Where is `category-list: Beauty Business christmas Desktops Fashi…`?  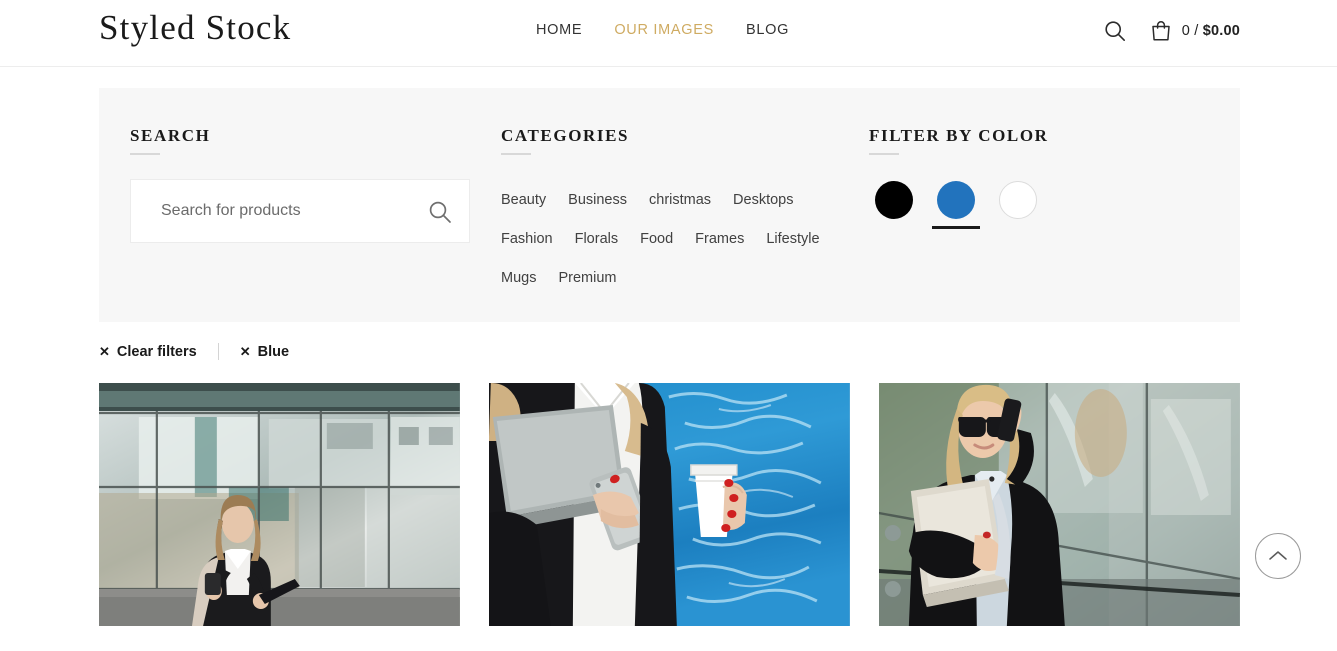
category-list: Beauty Business christmas Desktops Fashi… is located at coordinates (666, 239).